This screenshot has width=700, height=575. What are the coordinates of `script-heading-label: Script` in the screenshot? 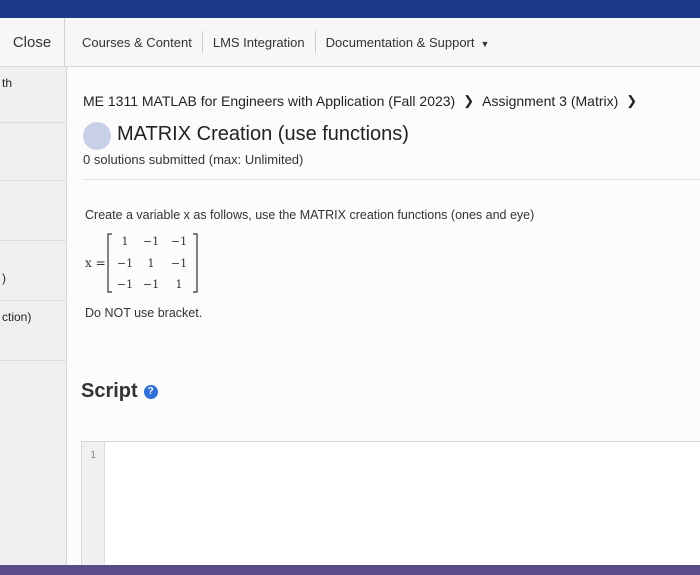 It's located at (109, 391).